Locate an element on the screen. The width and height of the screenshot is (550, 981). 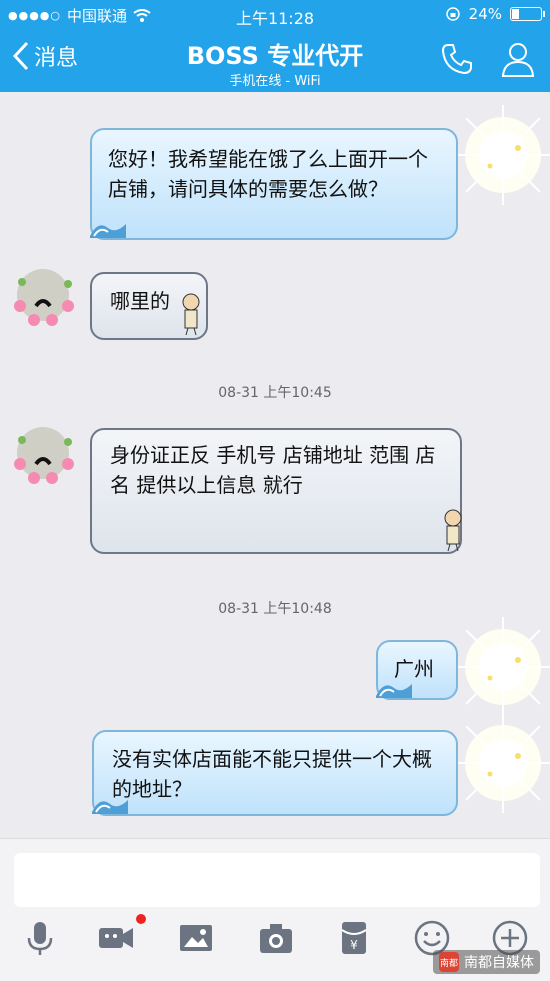
image-icon is located at coordinates (196, 938).